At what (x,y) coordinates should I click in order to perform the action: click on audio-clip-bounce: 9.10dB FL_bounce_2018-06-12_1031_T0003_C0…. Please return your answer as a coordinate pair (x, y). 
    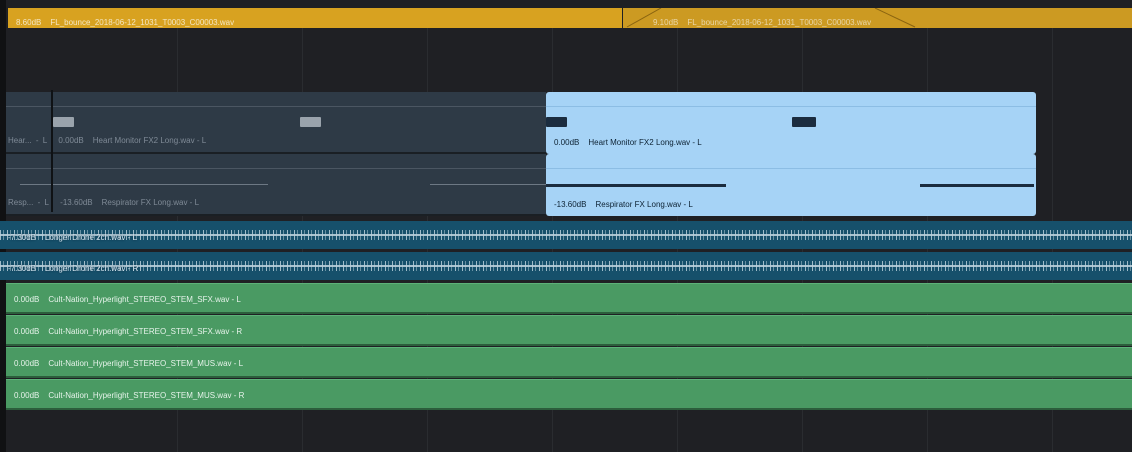
    Looking at the image, I should click on (877, 18).